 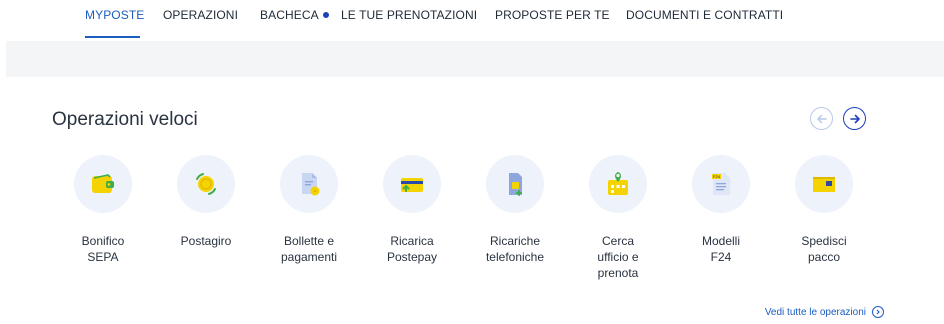 I want to click on nav-tab-proposte: PROPOSTE PER TE, so click(x=552, y=15).